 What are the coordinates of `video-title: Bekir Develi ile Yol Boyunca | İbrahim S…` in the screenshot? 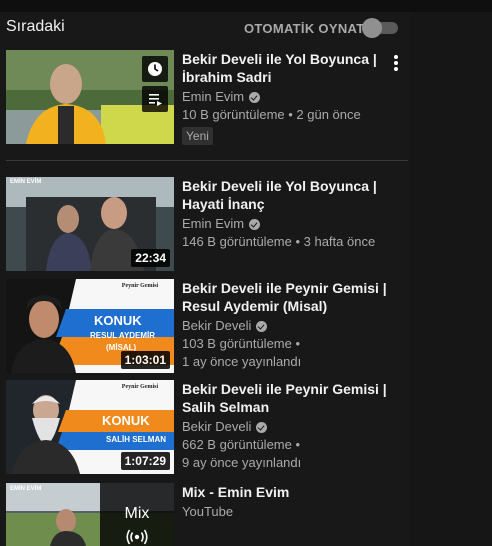 It's located at (287, 68).